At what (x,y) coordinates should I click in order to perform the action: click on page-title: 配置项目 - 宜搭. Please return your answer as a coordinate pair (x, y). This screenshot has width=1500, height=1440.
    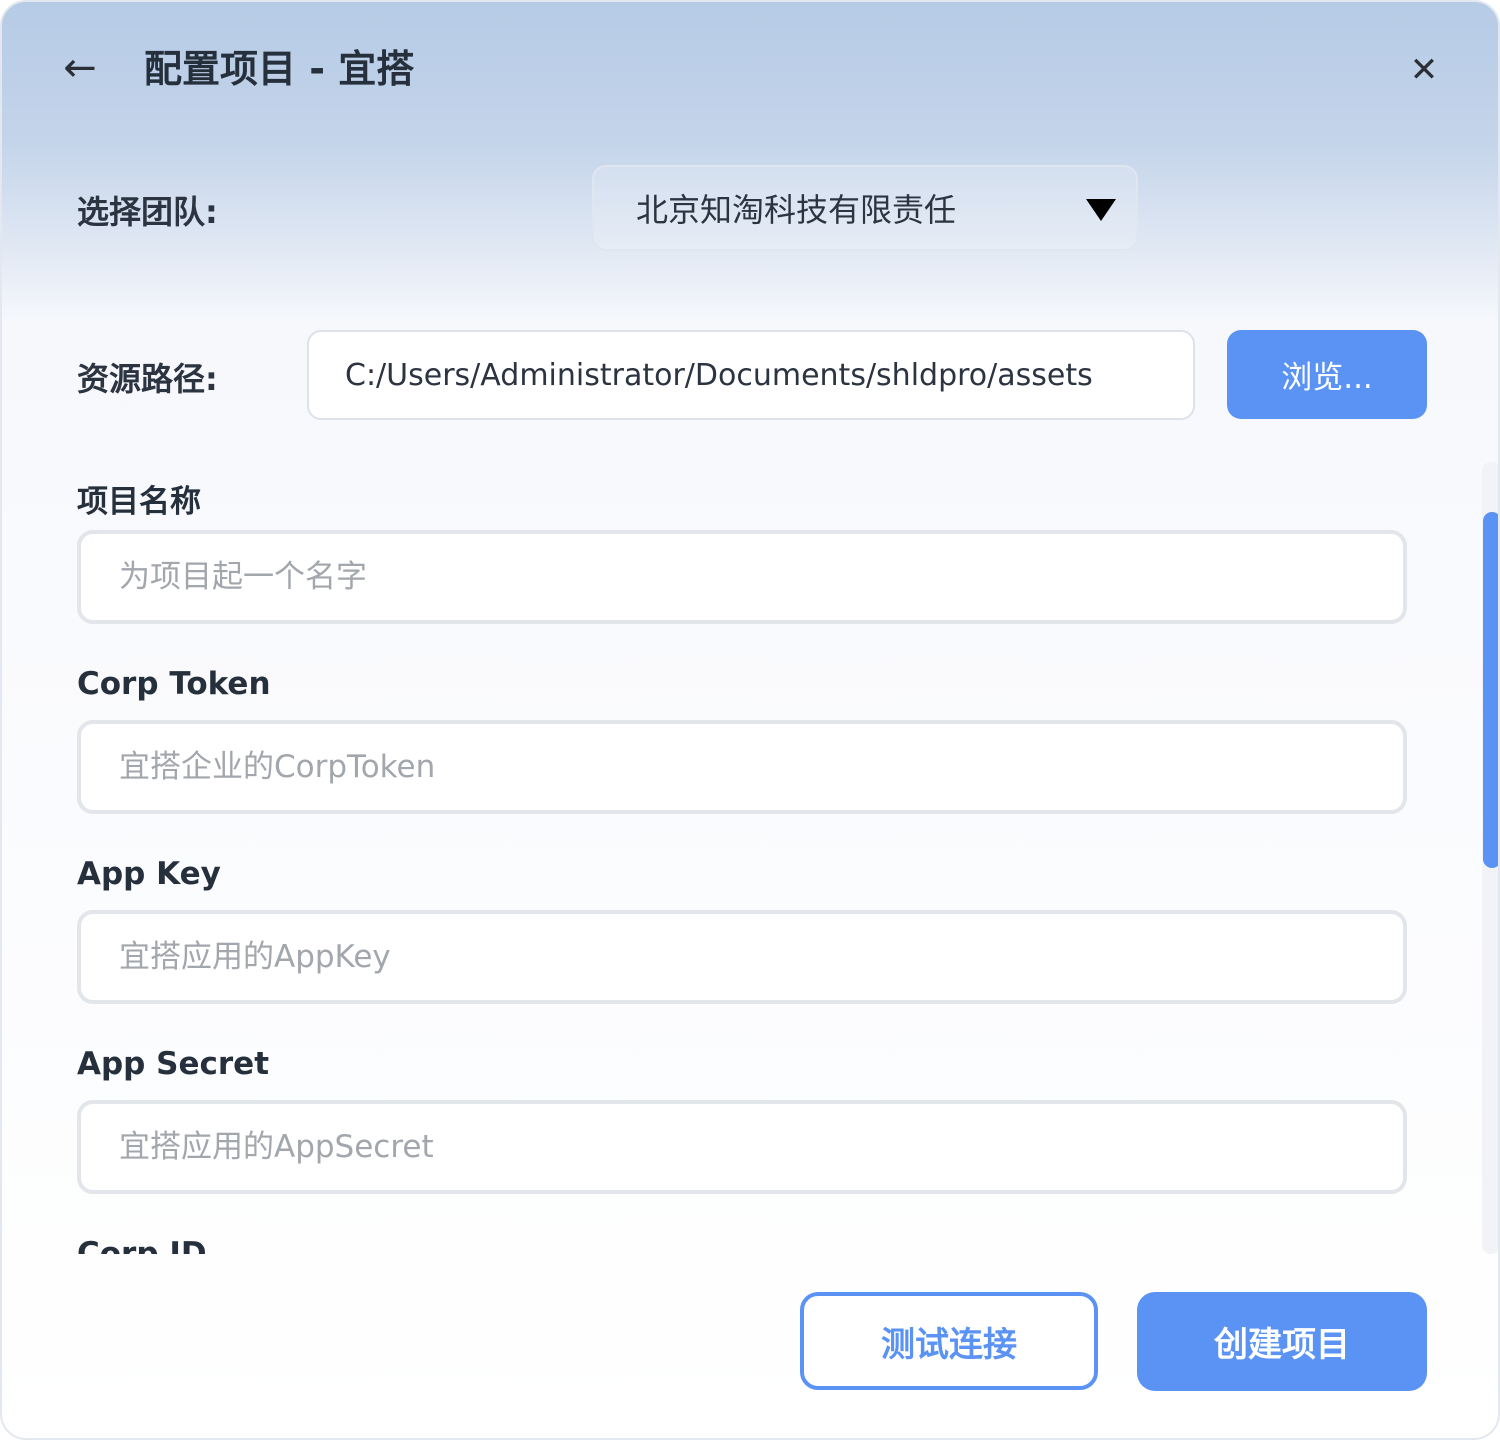
    Looking at the image, I should click on (279, 69).